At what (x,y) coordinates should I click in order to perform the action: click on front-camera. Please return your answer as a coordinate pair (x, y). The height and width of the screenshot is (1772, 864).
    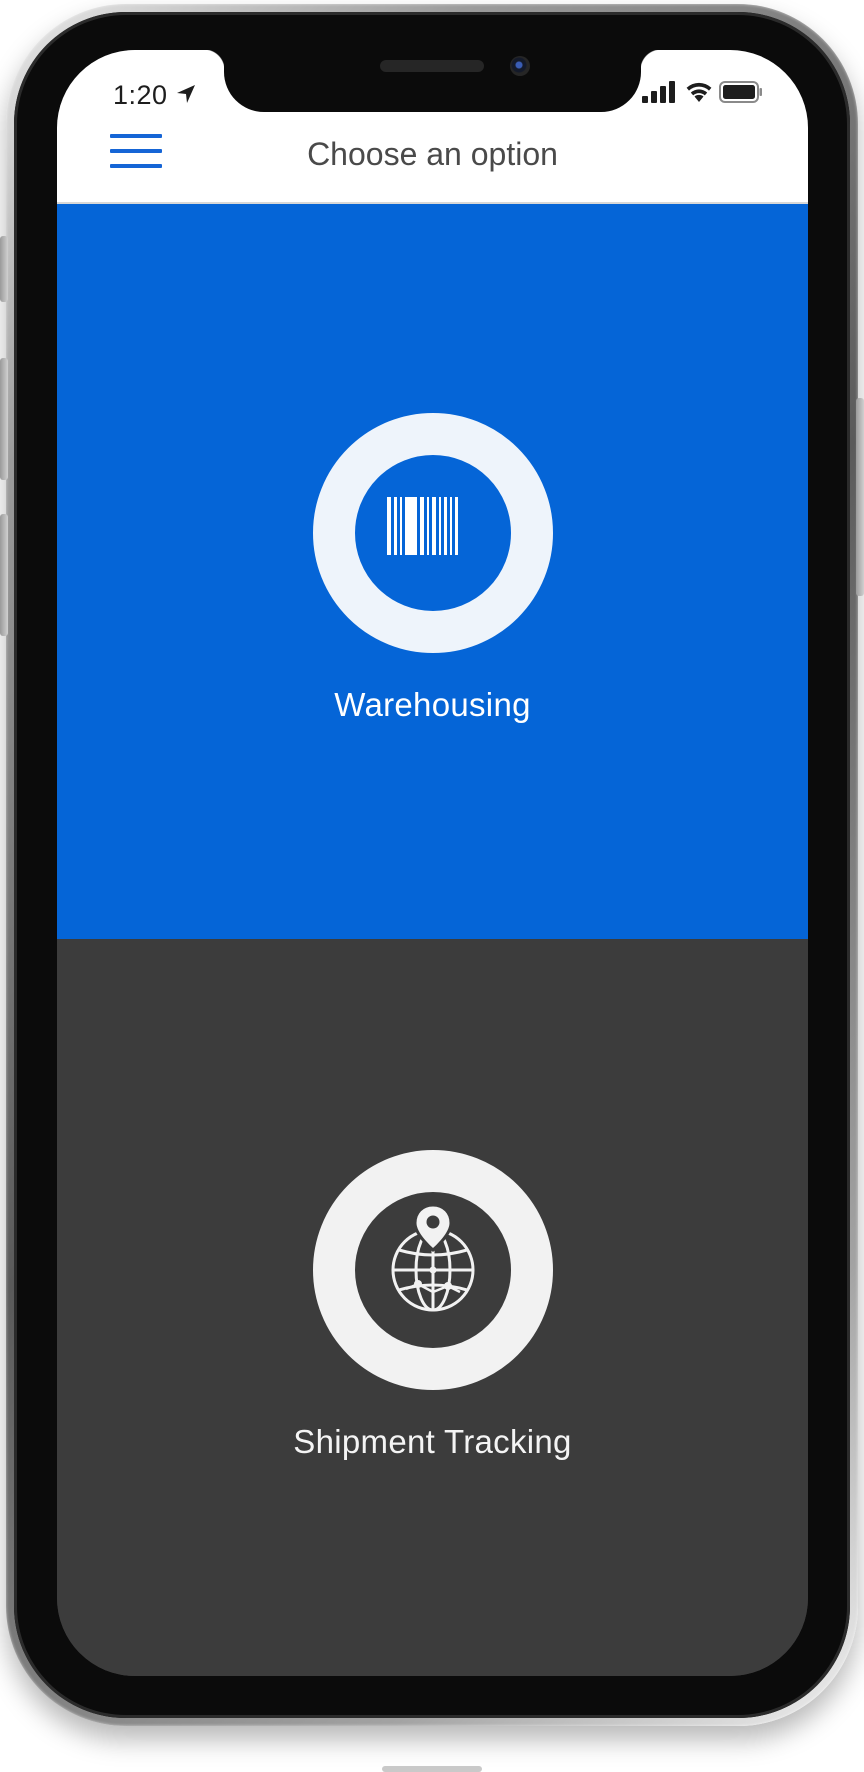
    Looking at the image, I should click on (520, 66).